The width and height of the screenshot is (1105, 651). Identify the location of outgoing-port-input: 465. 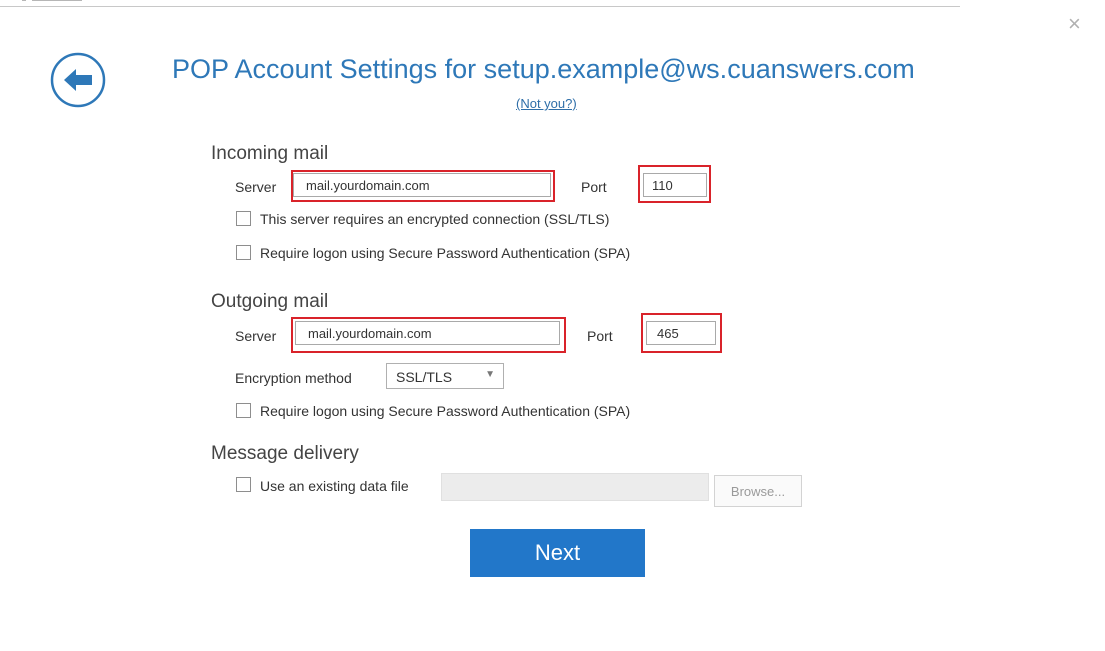
(681, 333).